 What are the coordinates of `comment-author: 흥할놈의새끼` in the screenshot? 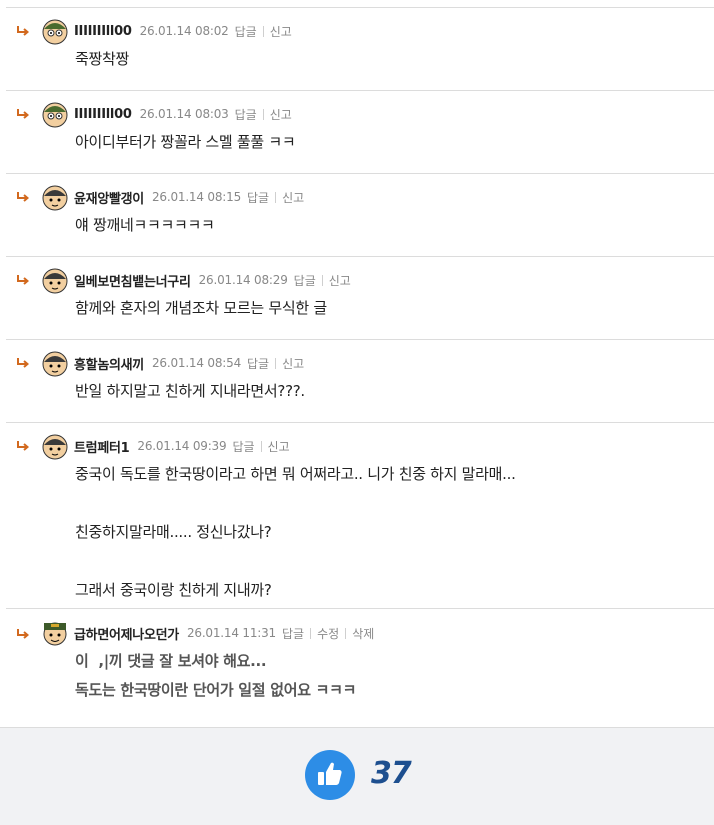 It's located at (109, 363).